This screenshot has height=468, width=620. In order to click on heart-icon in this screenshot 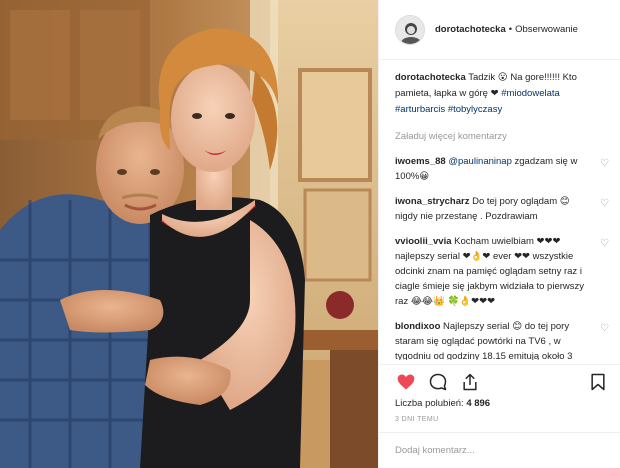, I will do `click(406, 382)`.